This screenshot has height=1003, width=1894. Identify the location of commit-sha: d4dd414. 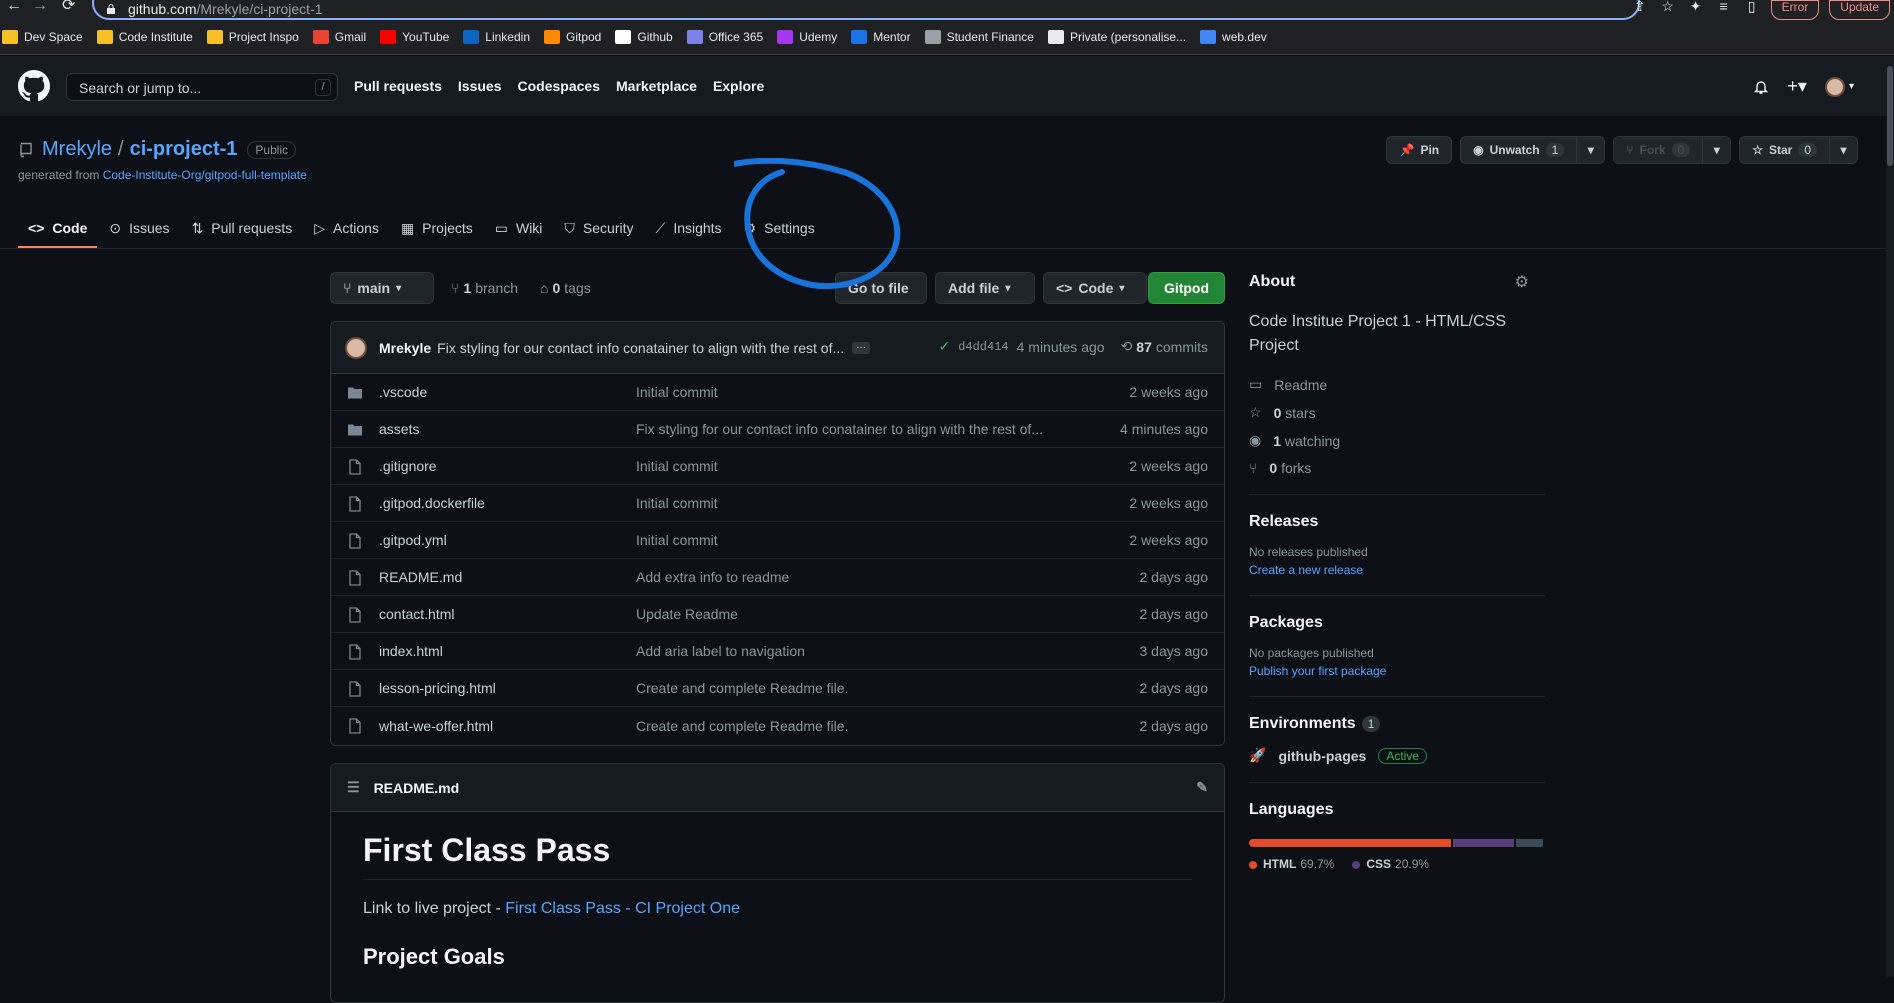
(983, 347).